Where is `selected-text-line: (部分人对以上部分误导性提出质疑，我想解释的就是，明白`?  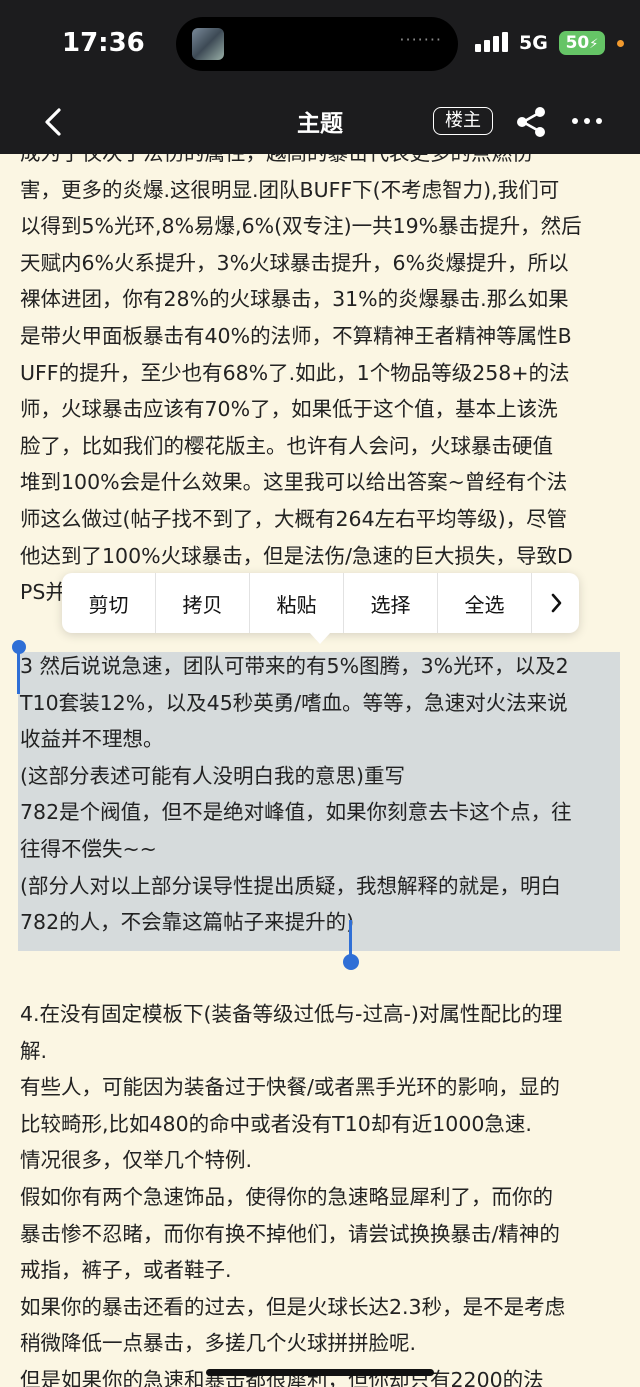
selected-text-line: (部分人对以上部分误导性提出质疑，我想解释的就是，明白 is located at coordinates (290, 885).